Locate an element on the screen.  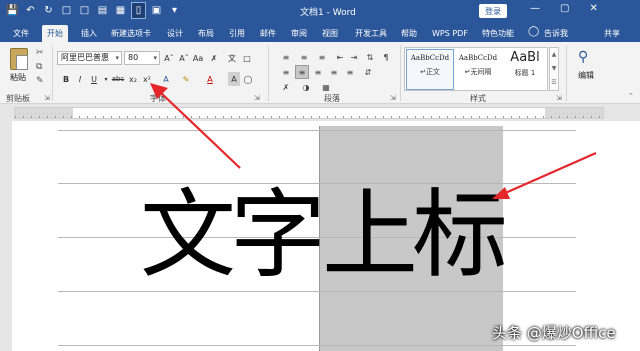
arrow-to-superscript-button is located at coordinates (195, 126).